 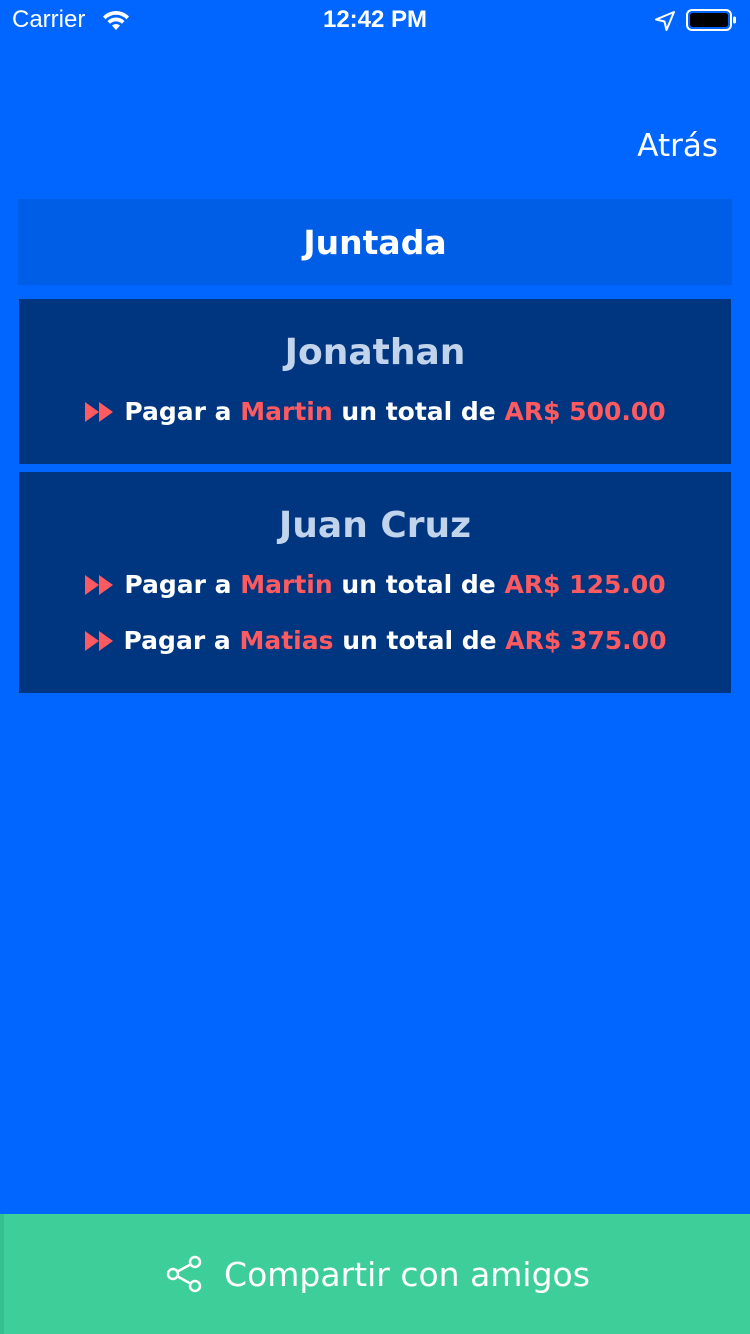 What do you see at coordinates (585, 411) in the screenshot?
I see `payment-amount: AR$ 500.00` at bounding box center [585, 411].